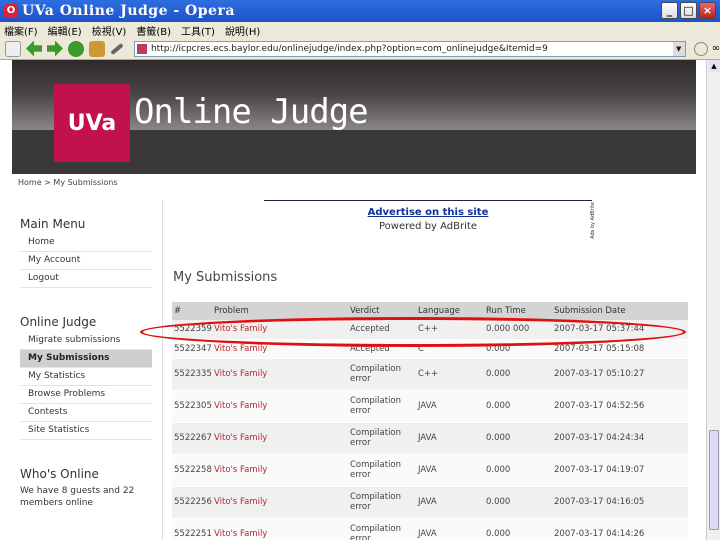 This screenshot has height=540, width=720. What do you see at coordinates (141, 48) in the screenshot?
I see `favicon-icon` at bounding box center [141, 48].